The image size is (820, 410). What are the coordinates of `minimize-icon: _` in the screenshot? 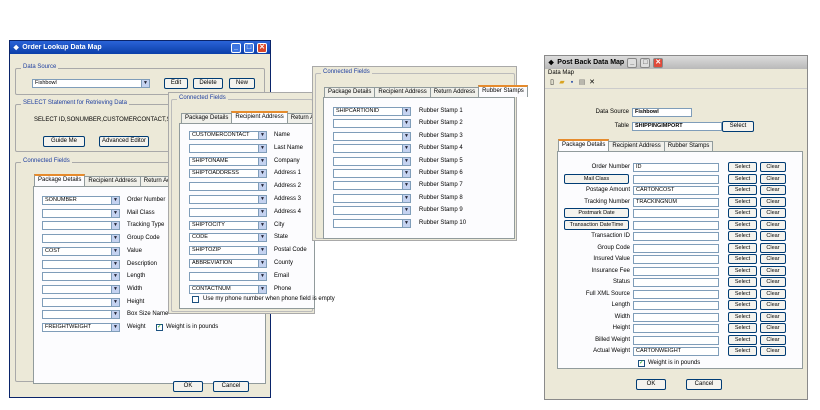 It's located at (236, 47).